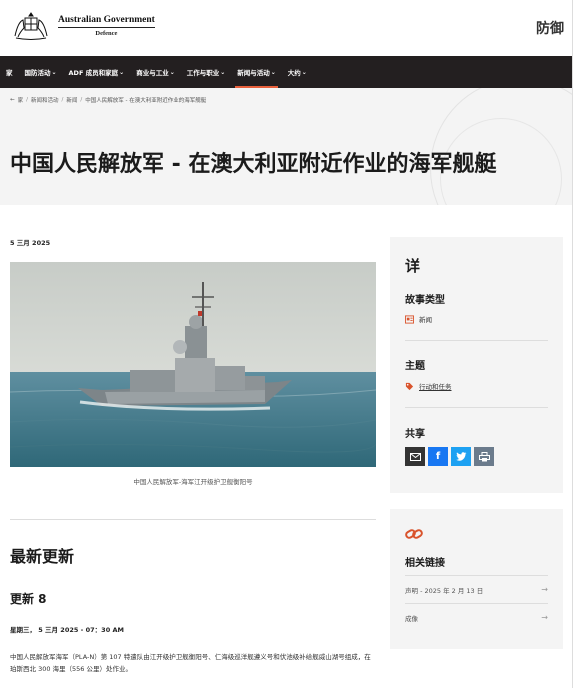  Describe the element at coordinates (31, 26) in the screenshot. I see `coat-of-arms-icon` at that location.